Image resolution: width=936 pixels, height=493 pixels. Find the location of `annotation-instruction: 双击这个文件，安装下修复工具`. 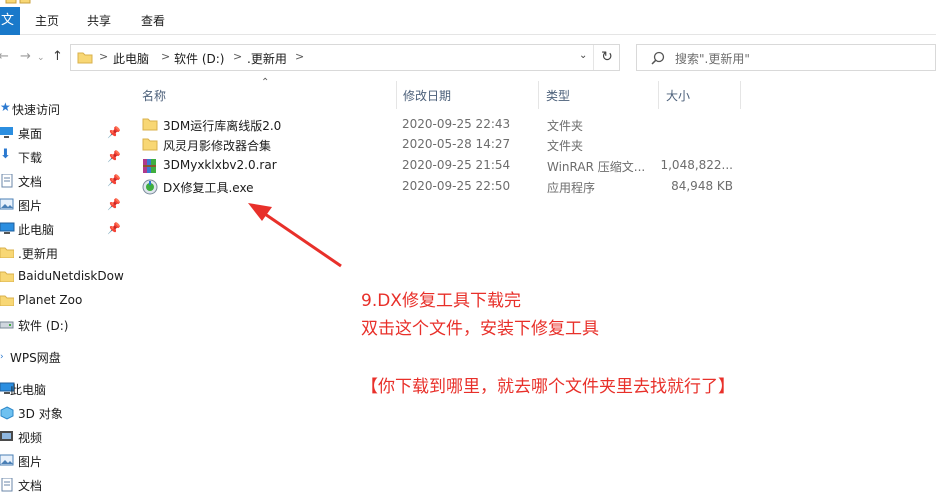

annotation-instruction: 双击这个文件，安装下修复工具 is located at coordinates (480, 329).